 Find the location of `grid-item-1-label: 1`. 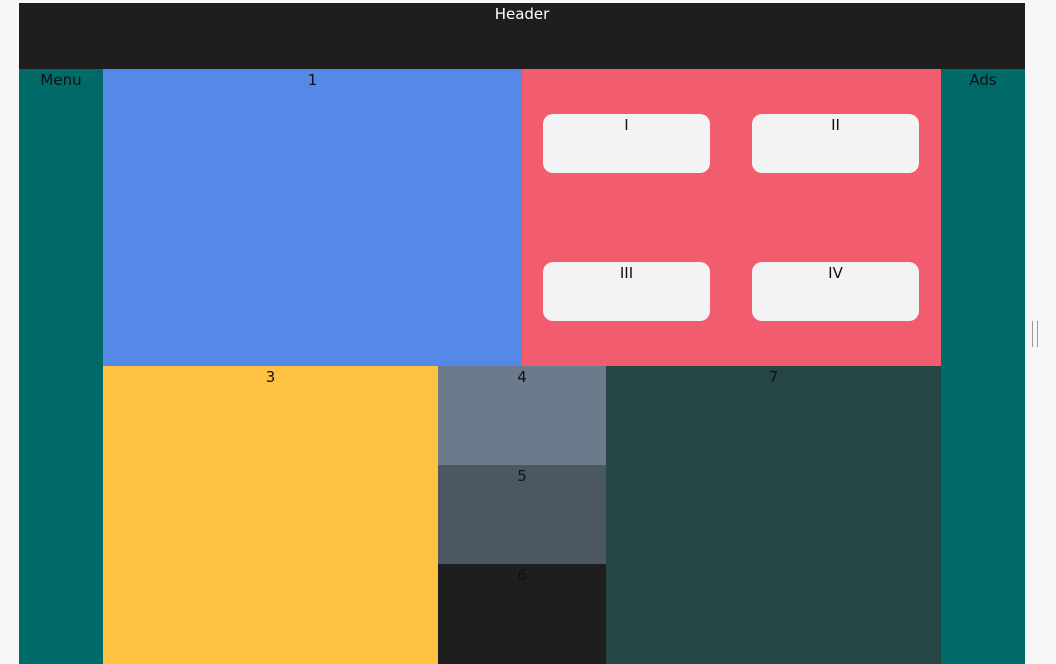

grid-item-1-label: 1 is located at coordinates (312, 80).